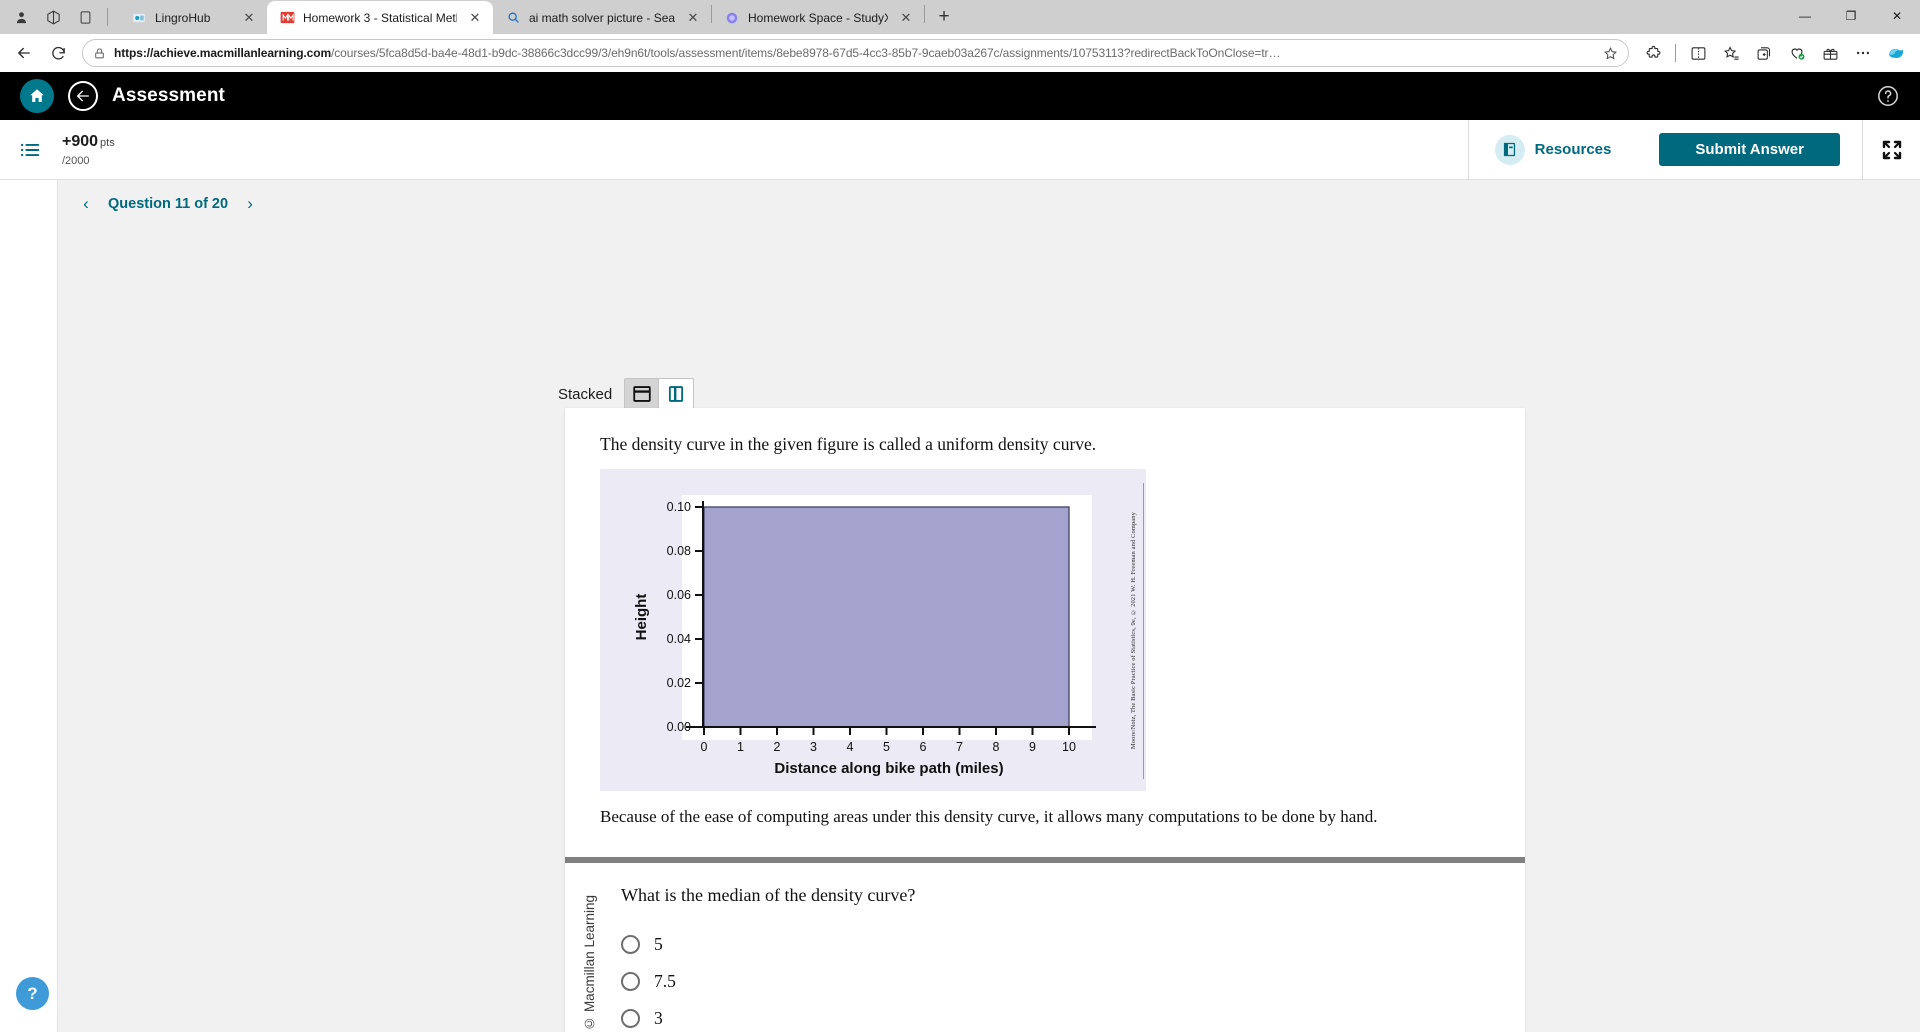  I want to click on credit-rule, so click(1143, 631).